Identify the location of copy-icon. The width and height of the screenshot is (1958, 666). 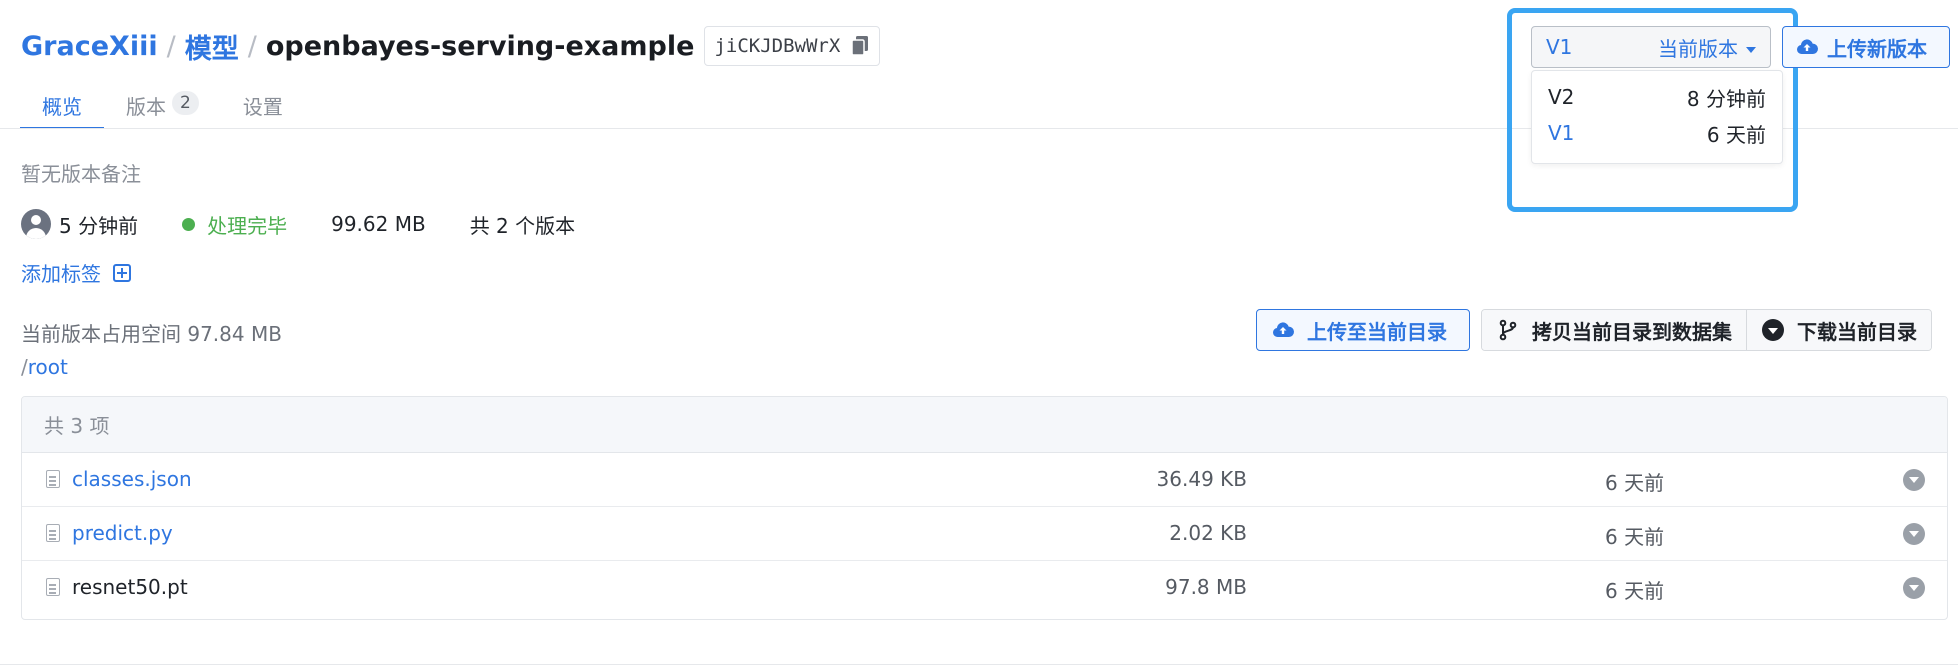
(860, 46).